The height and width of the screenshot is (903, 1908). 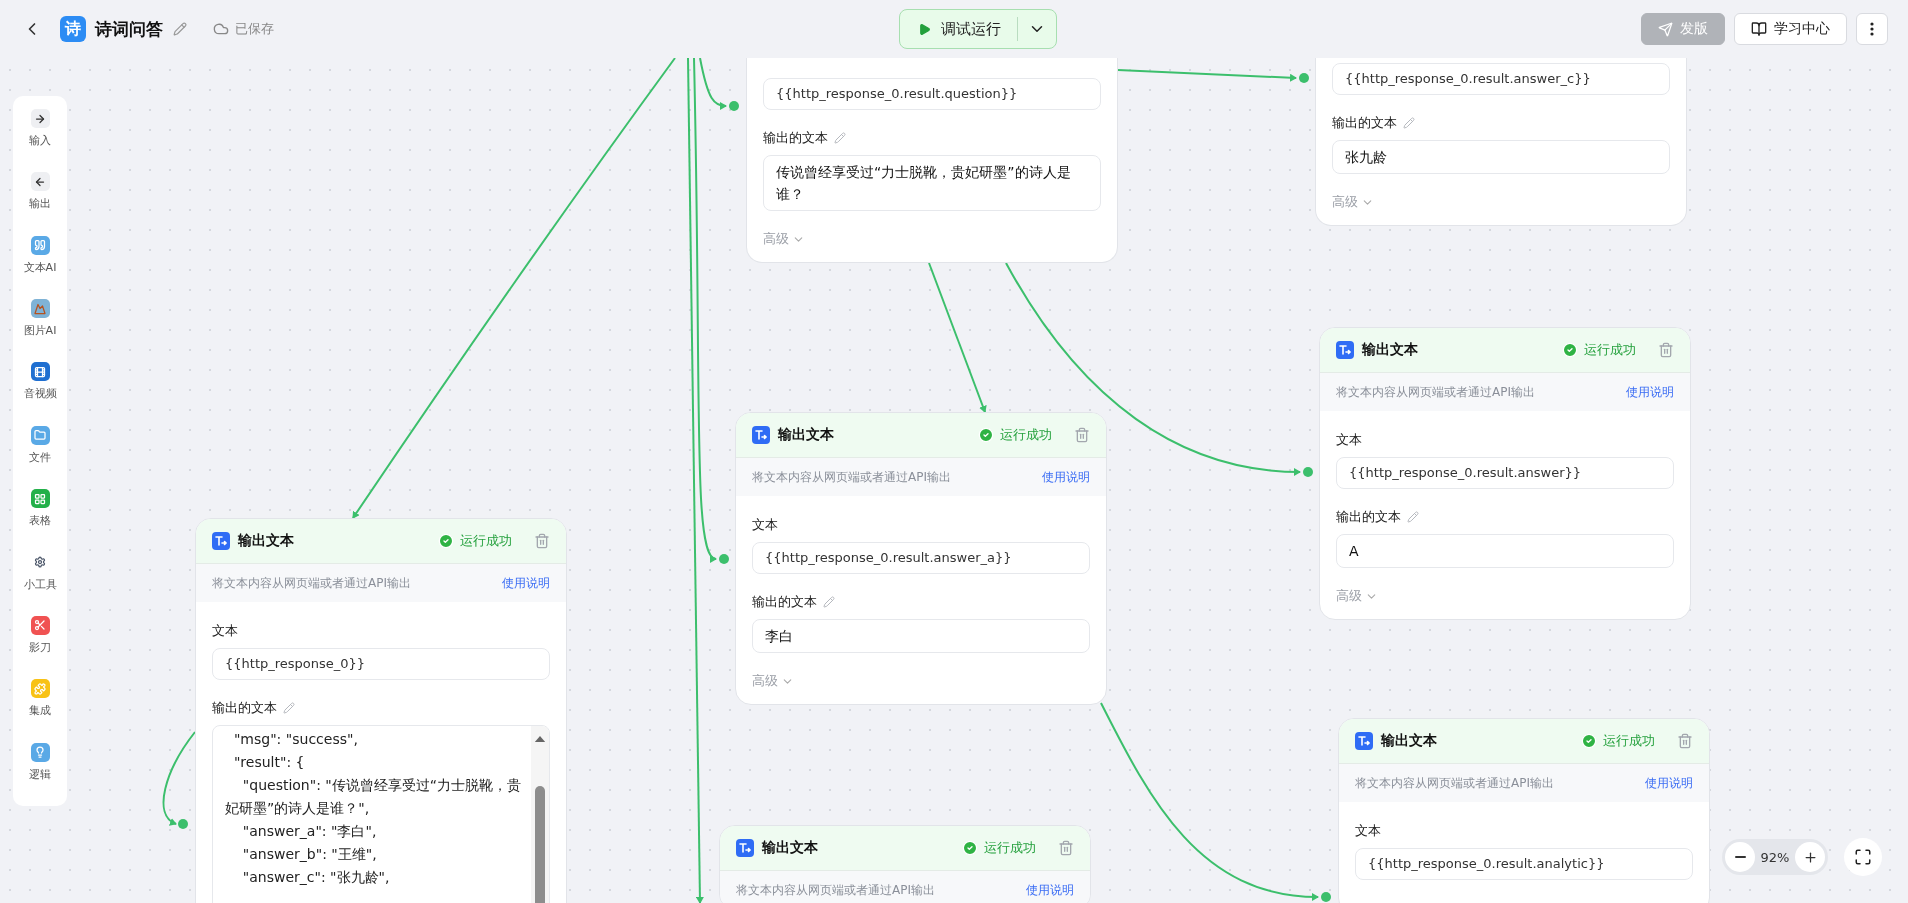 I want to click on zoom-out-button, so click(x=1740, y=857).